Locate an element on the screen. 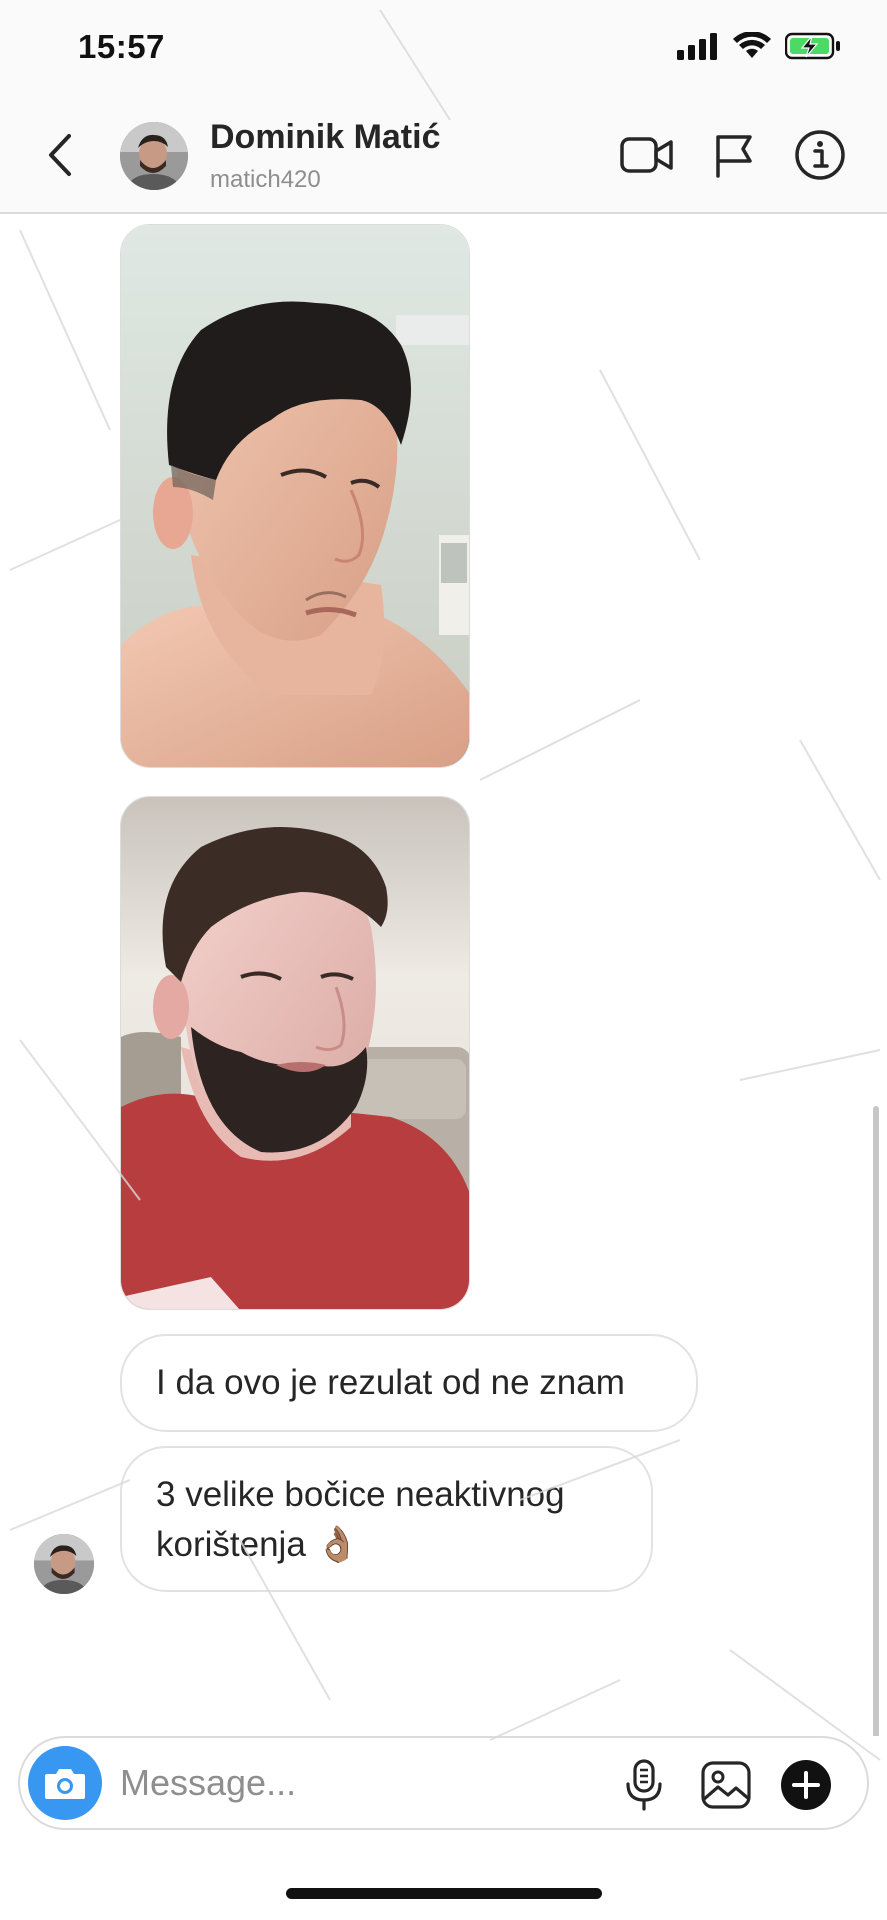 The image size is (887, 1920). microphone-icon is located at coordinates (644, 1785).